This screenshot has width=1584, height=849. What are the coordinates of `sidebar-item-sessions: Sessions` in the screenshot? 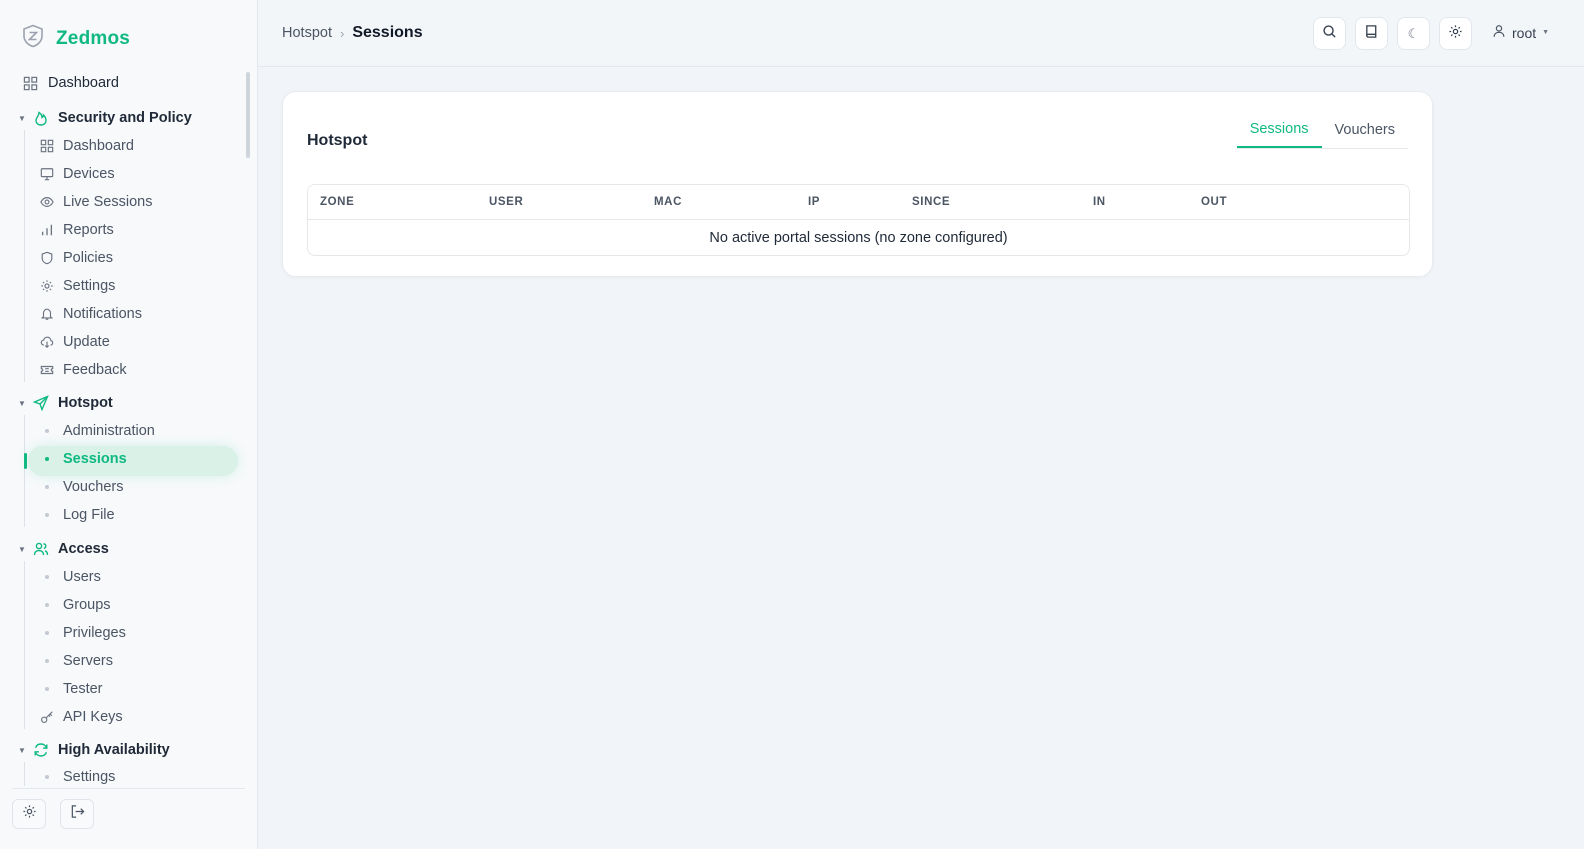 It's located at (83, 459).